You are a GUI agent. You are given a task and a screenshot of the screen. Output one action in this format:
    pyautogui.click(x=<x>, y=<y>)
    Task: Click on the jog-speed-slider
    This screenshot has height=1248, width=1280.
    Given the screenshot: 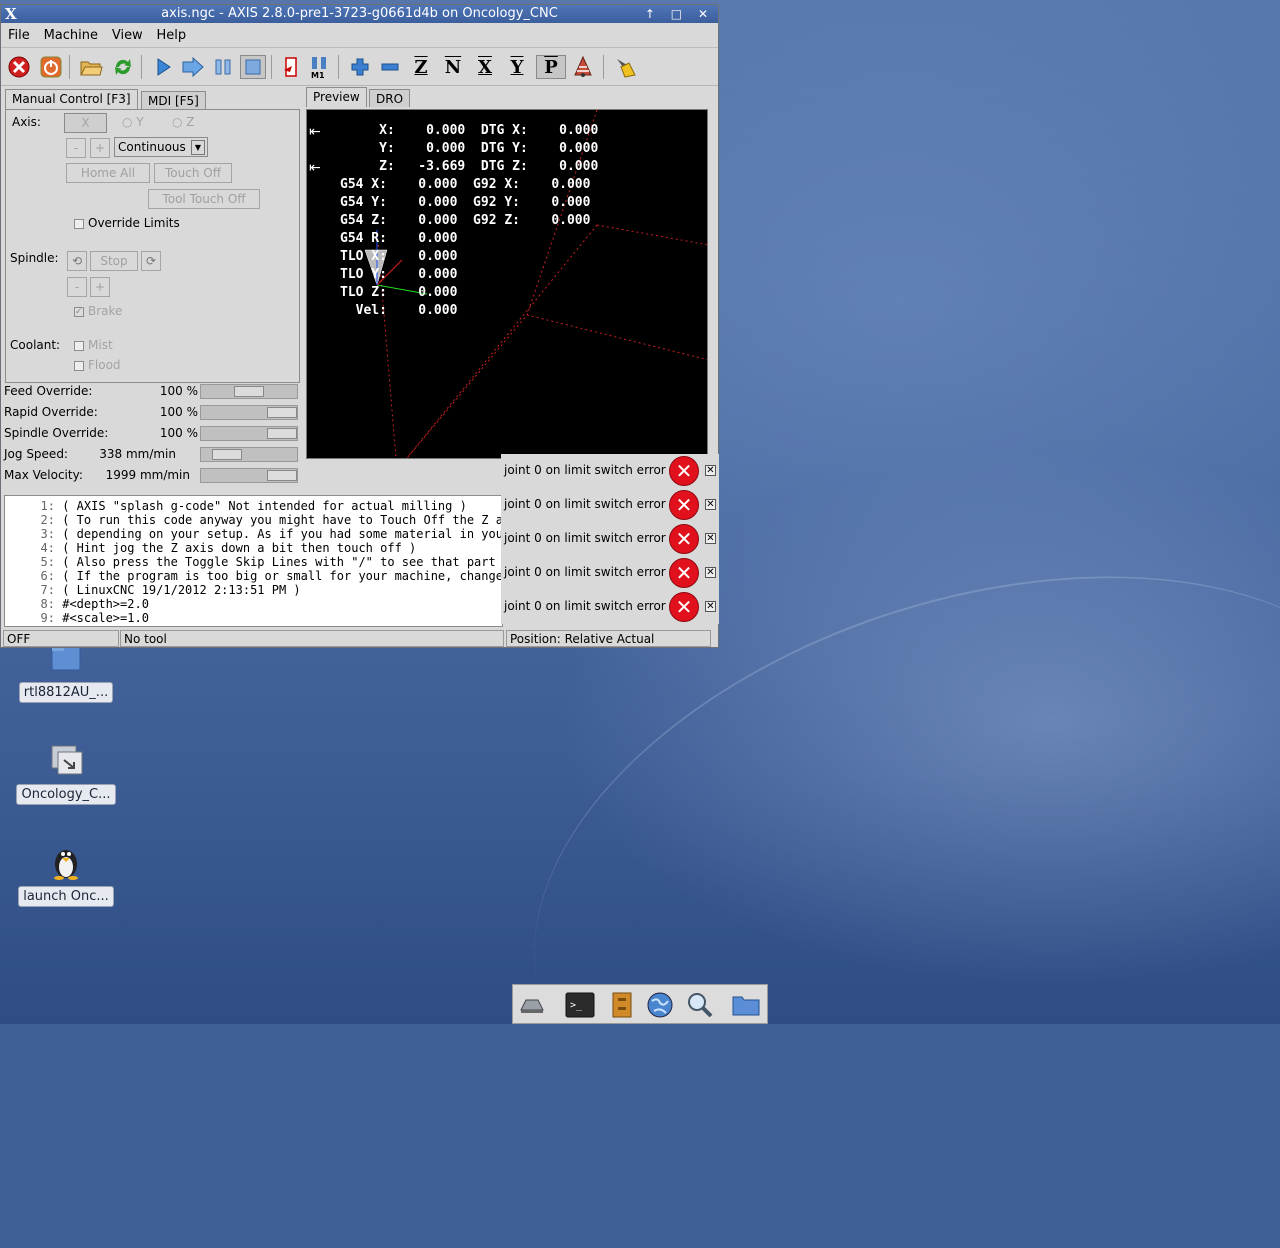 What is the action you would take?
    pyautogui.click(x=249, y=454)
    